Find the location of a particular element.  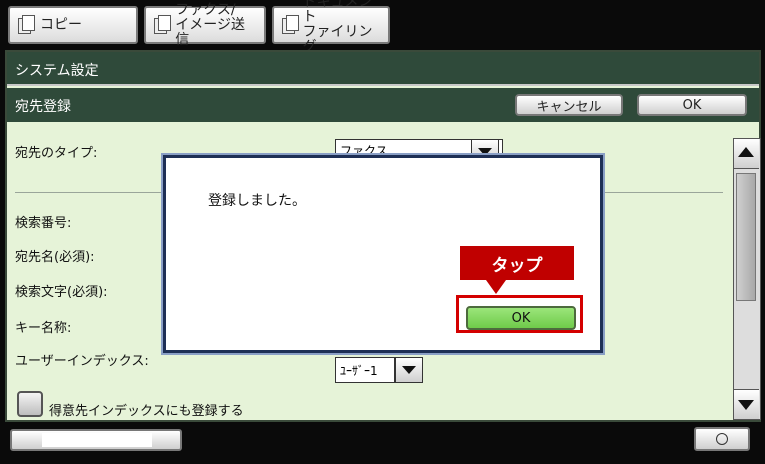

key-name-label: キー名称: is located at coordinates (43, 328).